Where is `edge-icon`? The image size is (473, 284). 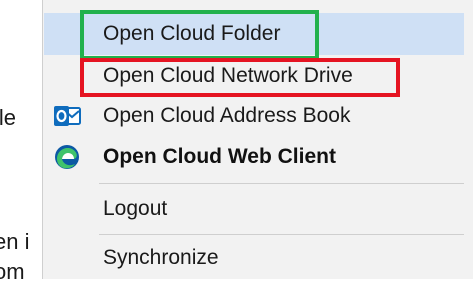
edge-icon is located at coordinates (67, 157).